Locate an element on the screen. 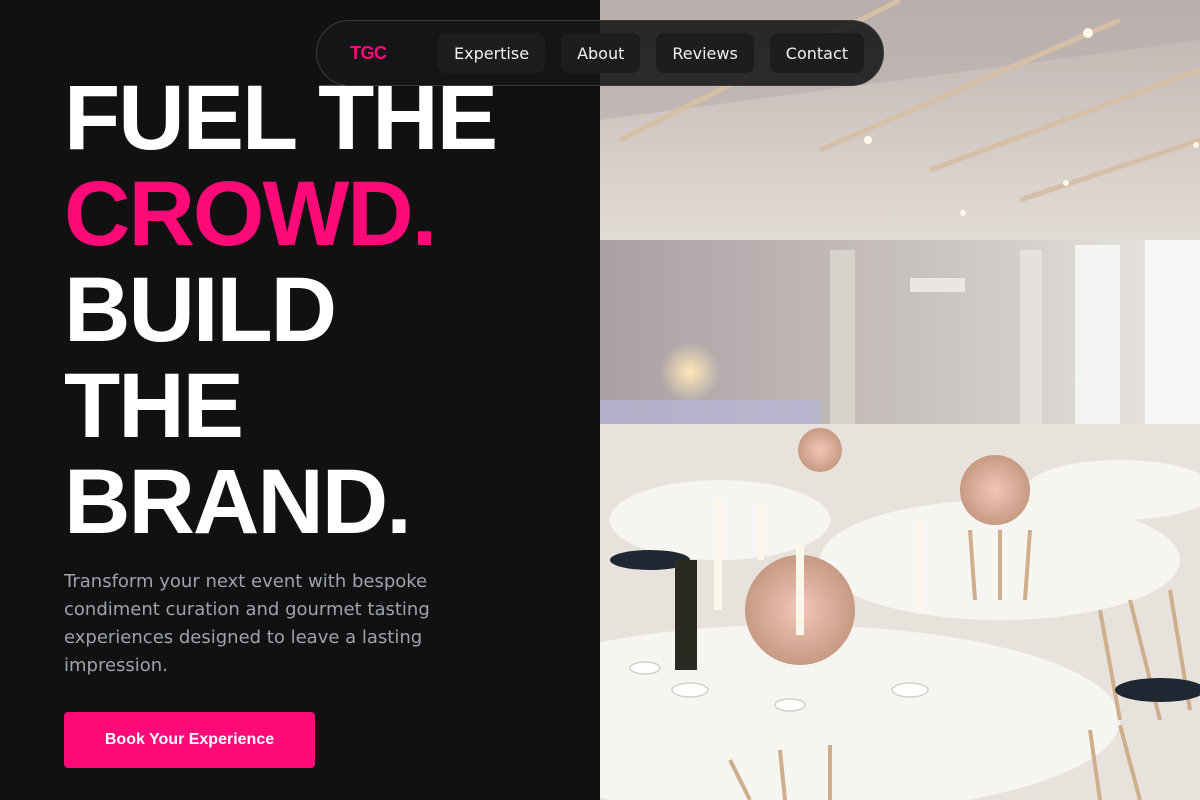  headline-line-4: THE is located at coordinates (154, 406).